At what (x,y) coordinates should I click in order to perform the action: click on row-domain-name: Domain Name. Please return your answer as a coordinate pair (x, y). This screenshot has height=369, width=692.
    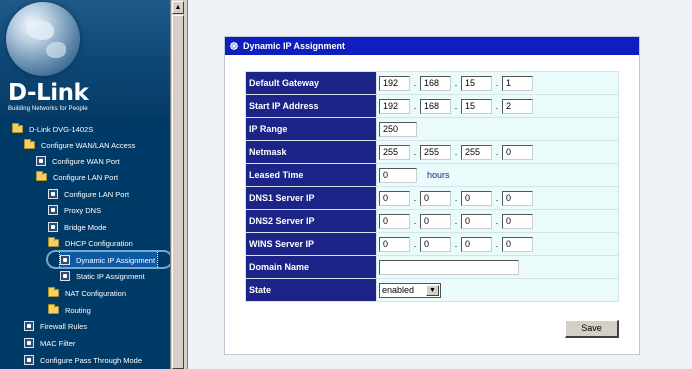
    Looking at the image, I should click on (432, 267).